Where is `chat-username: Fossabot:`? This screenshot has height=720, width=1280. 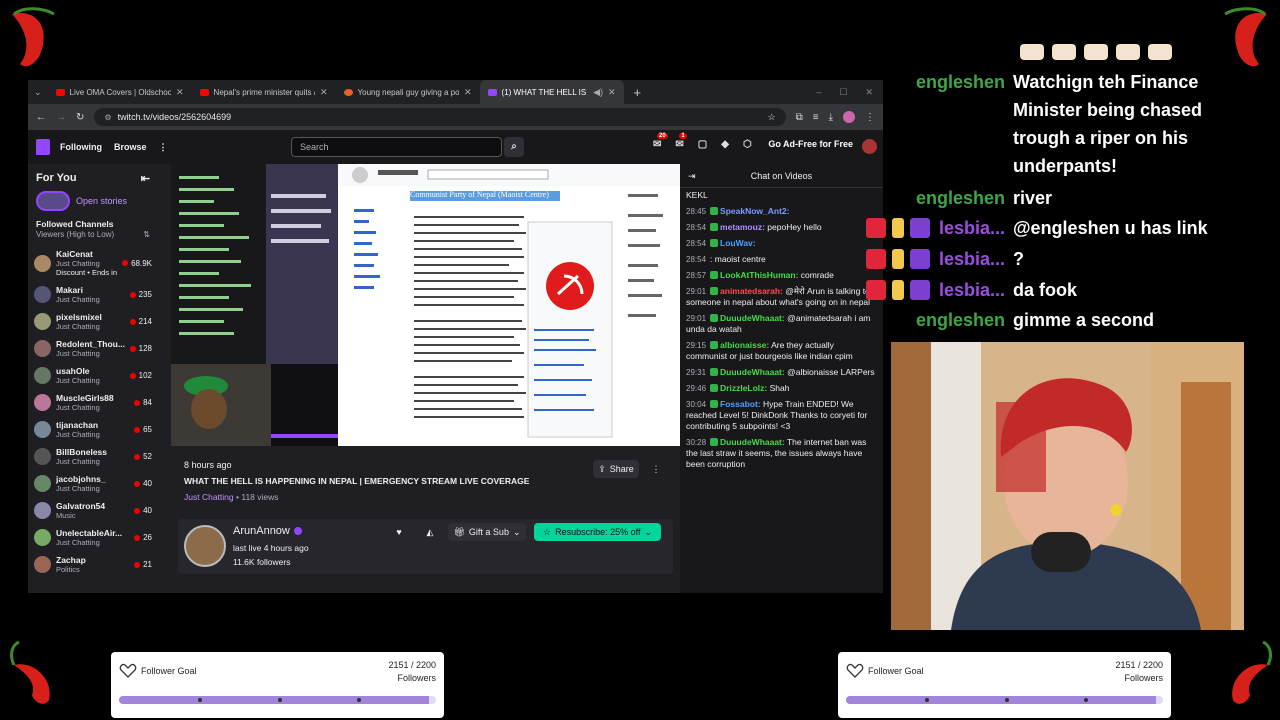 chat-username: Fossabot: is located at coordinates (740, 404).